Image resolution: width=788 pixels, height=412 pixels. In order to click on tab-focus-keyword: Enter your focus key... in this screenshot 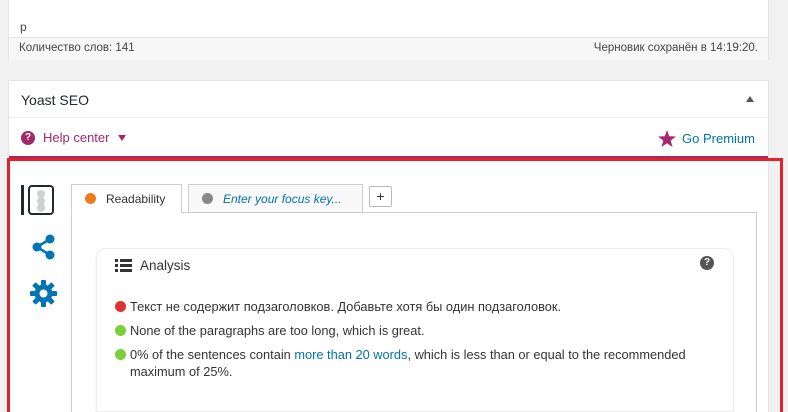, I will do `click(275, 198)`.